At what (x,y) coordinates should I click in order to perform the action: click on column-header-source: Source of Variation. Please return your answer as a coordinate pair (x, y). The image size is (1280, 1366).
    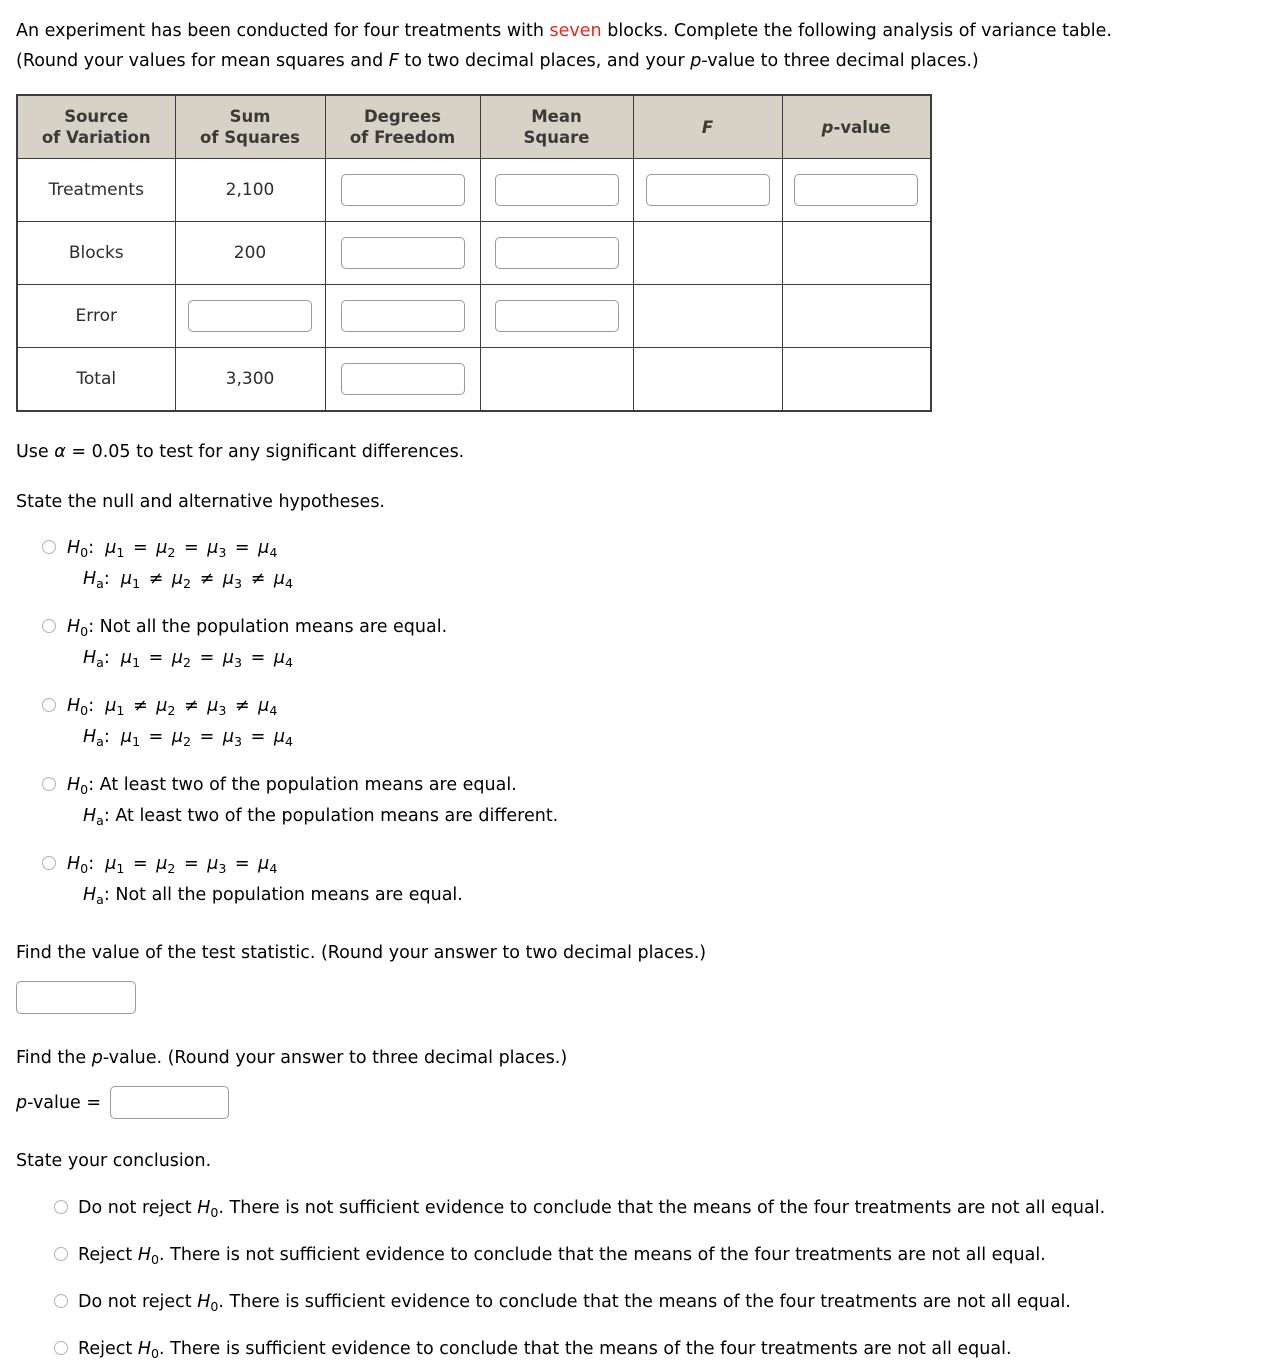
    Looking at the image, I should click on (96, 126).